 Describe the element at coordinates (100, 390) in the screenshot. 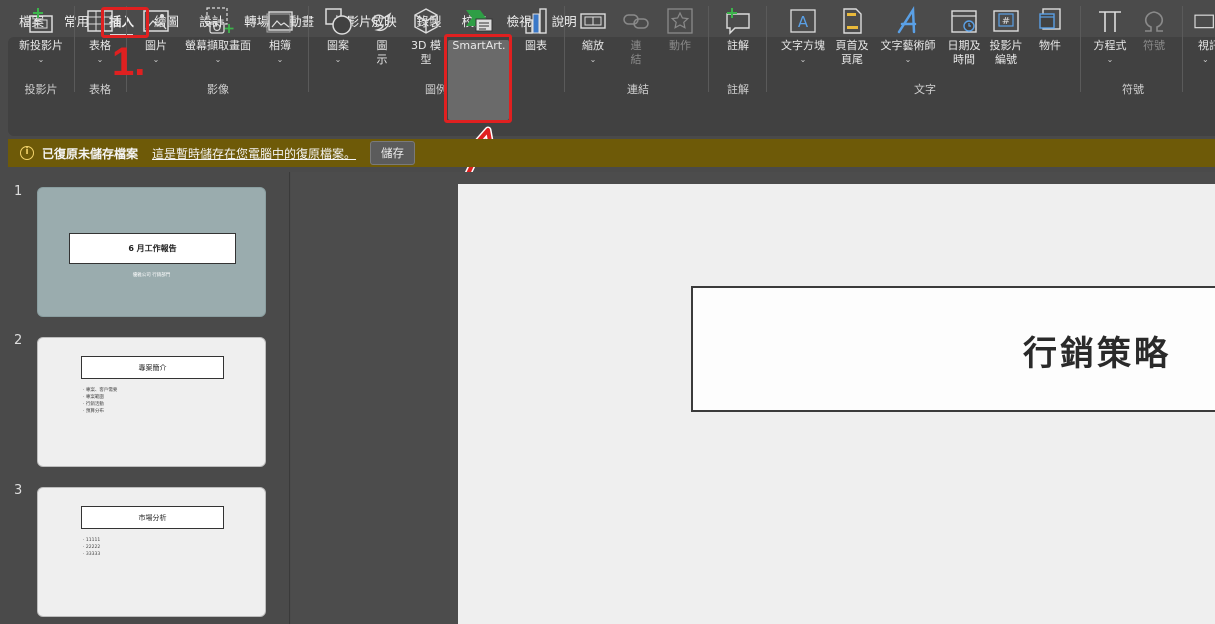

I see `thumb-bullet: · 專案、客戶需要` at that location.